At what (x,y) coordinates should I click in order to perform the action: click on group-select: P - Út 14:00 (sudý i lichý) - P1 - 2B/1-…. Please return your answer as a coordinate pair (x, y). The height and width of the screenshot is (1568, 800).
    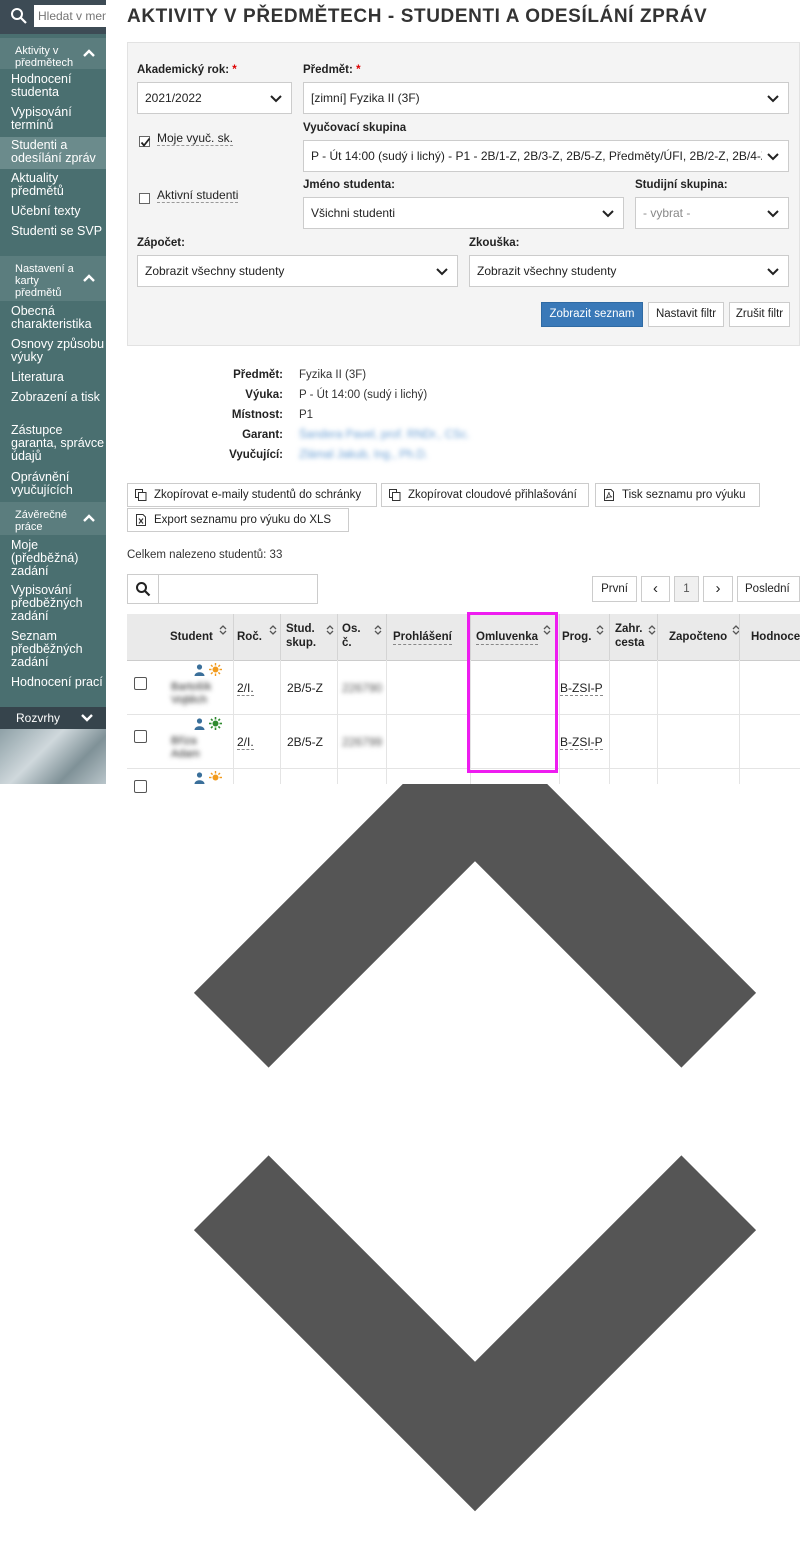
    Looking at the image, I should click on (546, 156).